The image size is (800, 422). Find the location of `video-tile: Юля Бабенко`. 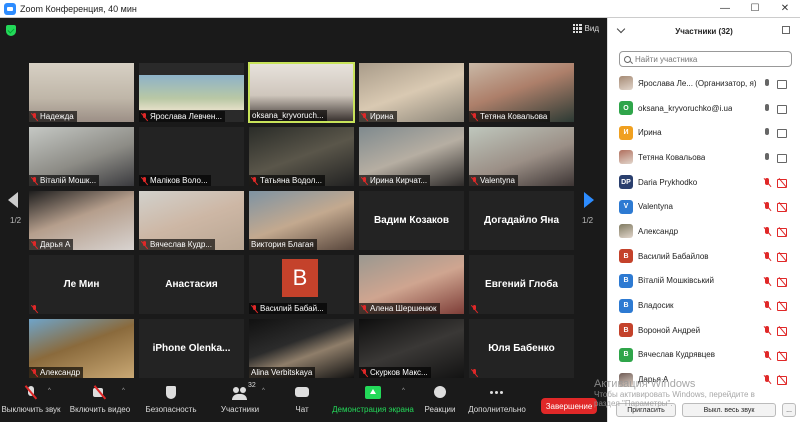

video-tile: Юля Бабенко is located at coordinates (521, 348).